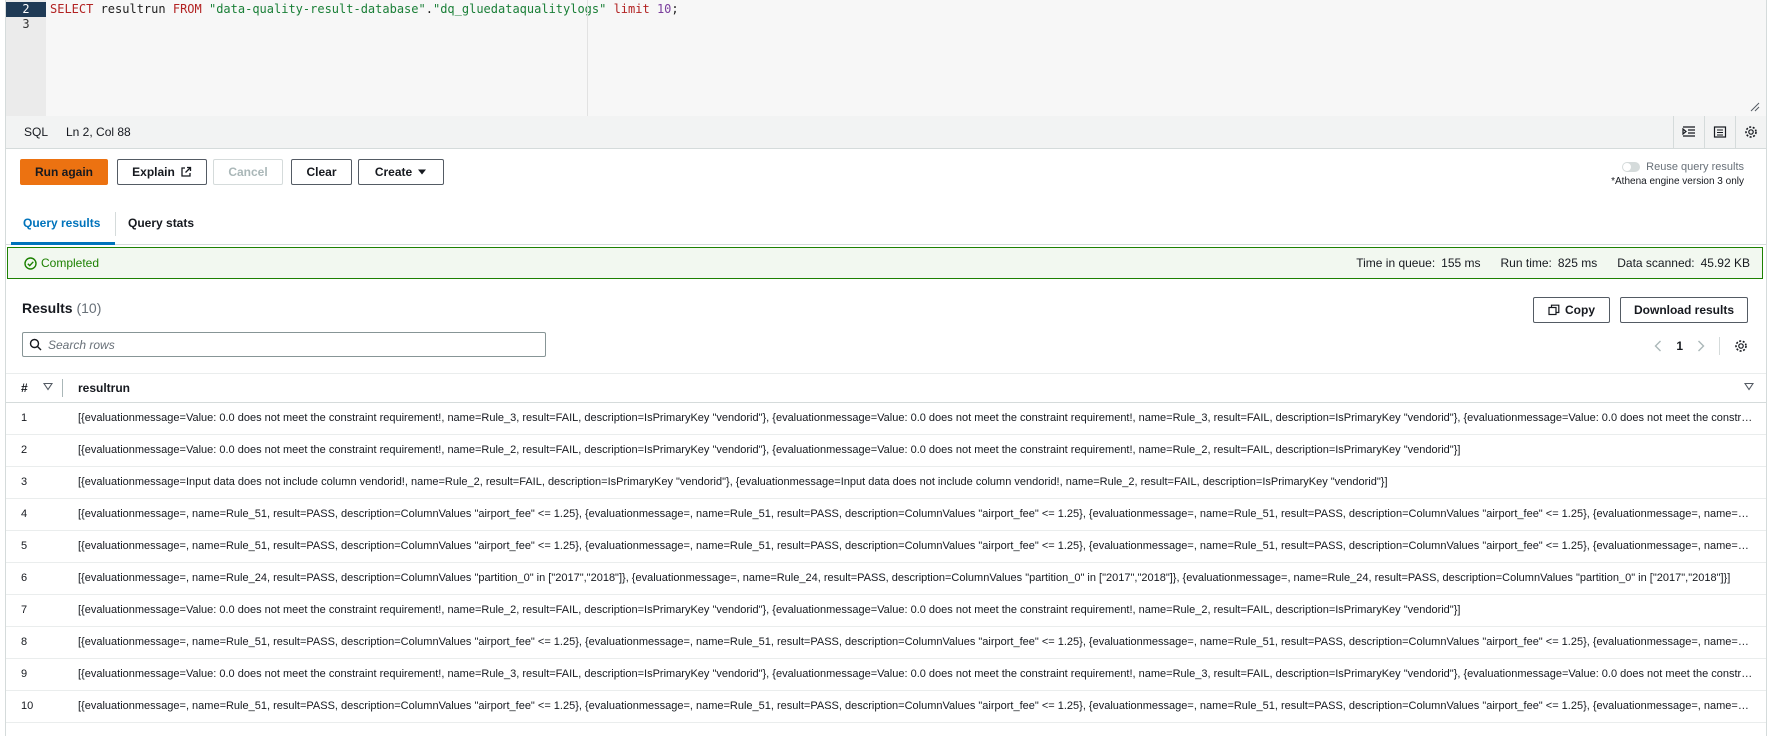 This screenshot has width=1772, height=736. I want to click on copy-button: Copy, so click(1571, 310).